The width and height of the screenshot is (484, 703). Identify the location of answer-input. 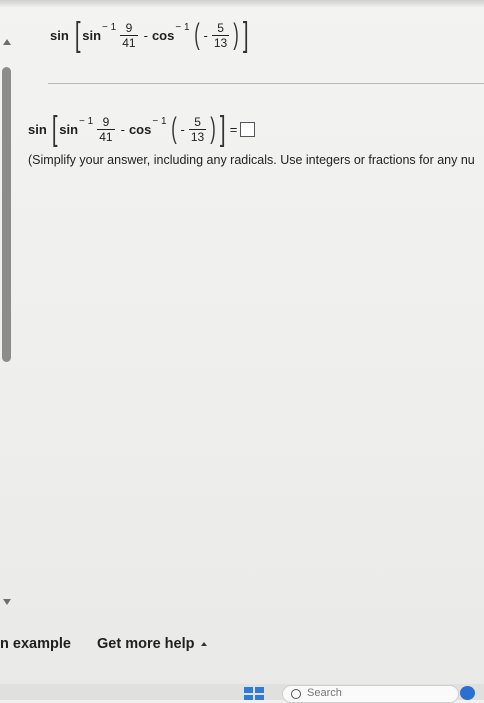
(248, 129).